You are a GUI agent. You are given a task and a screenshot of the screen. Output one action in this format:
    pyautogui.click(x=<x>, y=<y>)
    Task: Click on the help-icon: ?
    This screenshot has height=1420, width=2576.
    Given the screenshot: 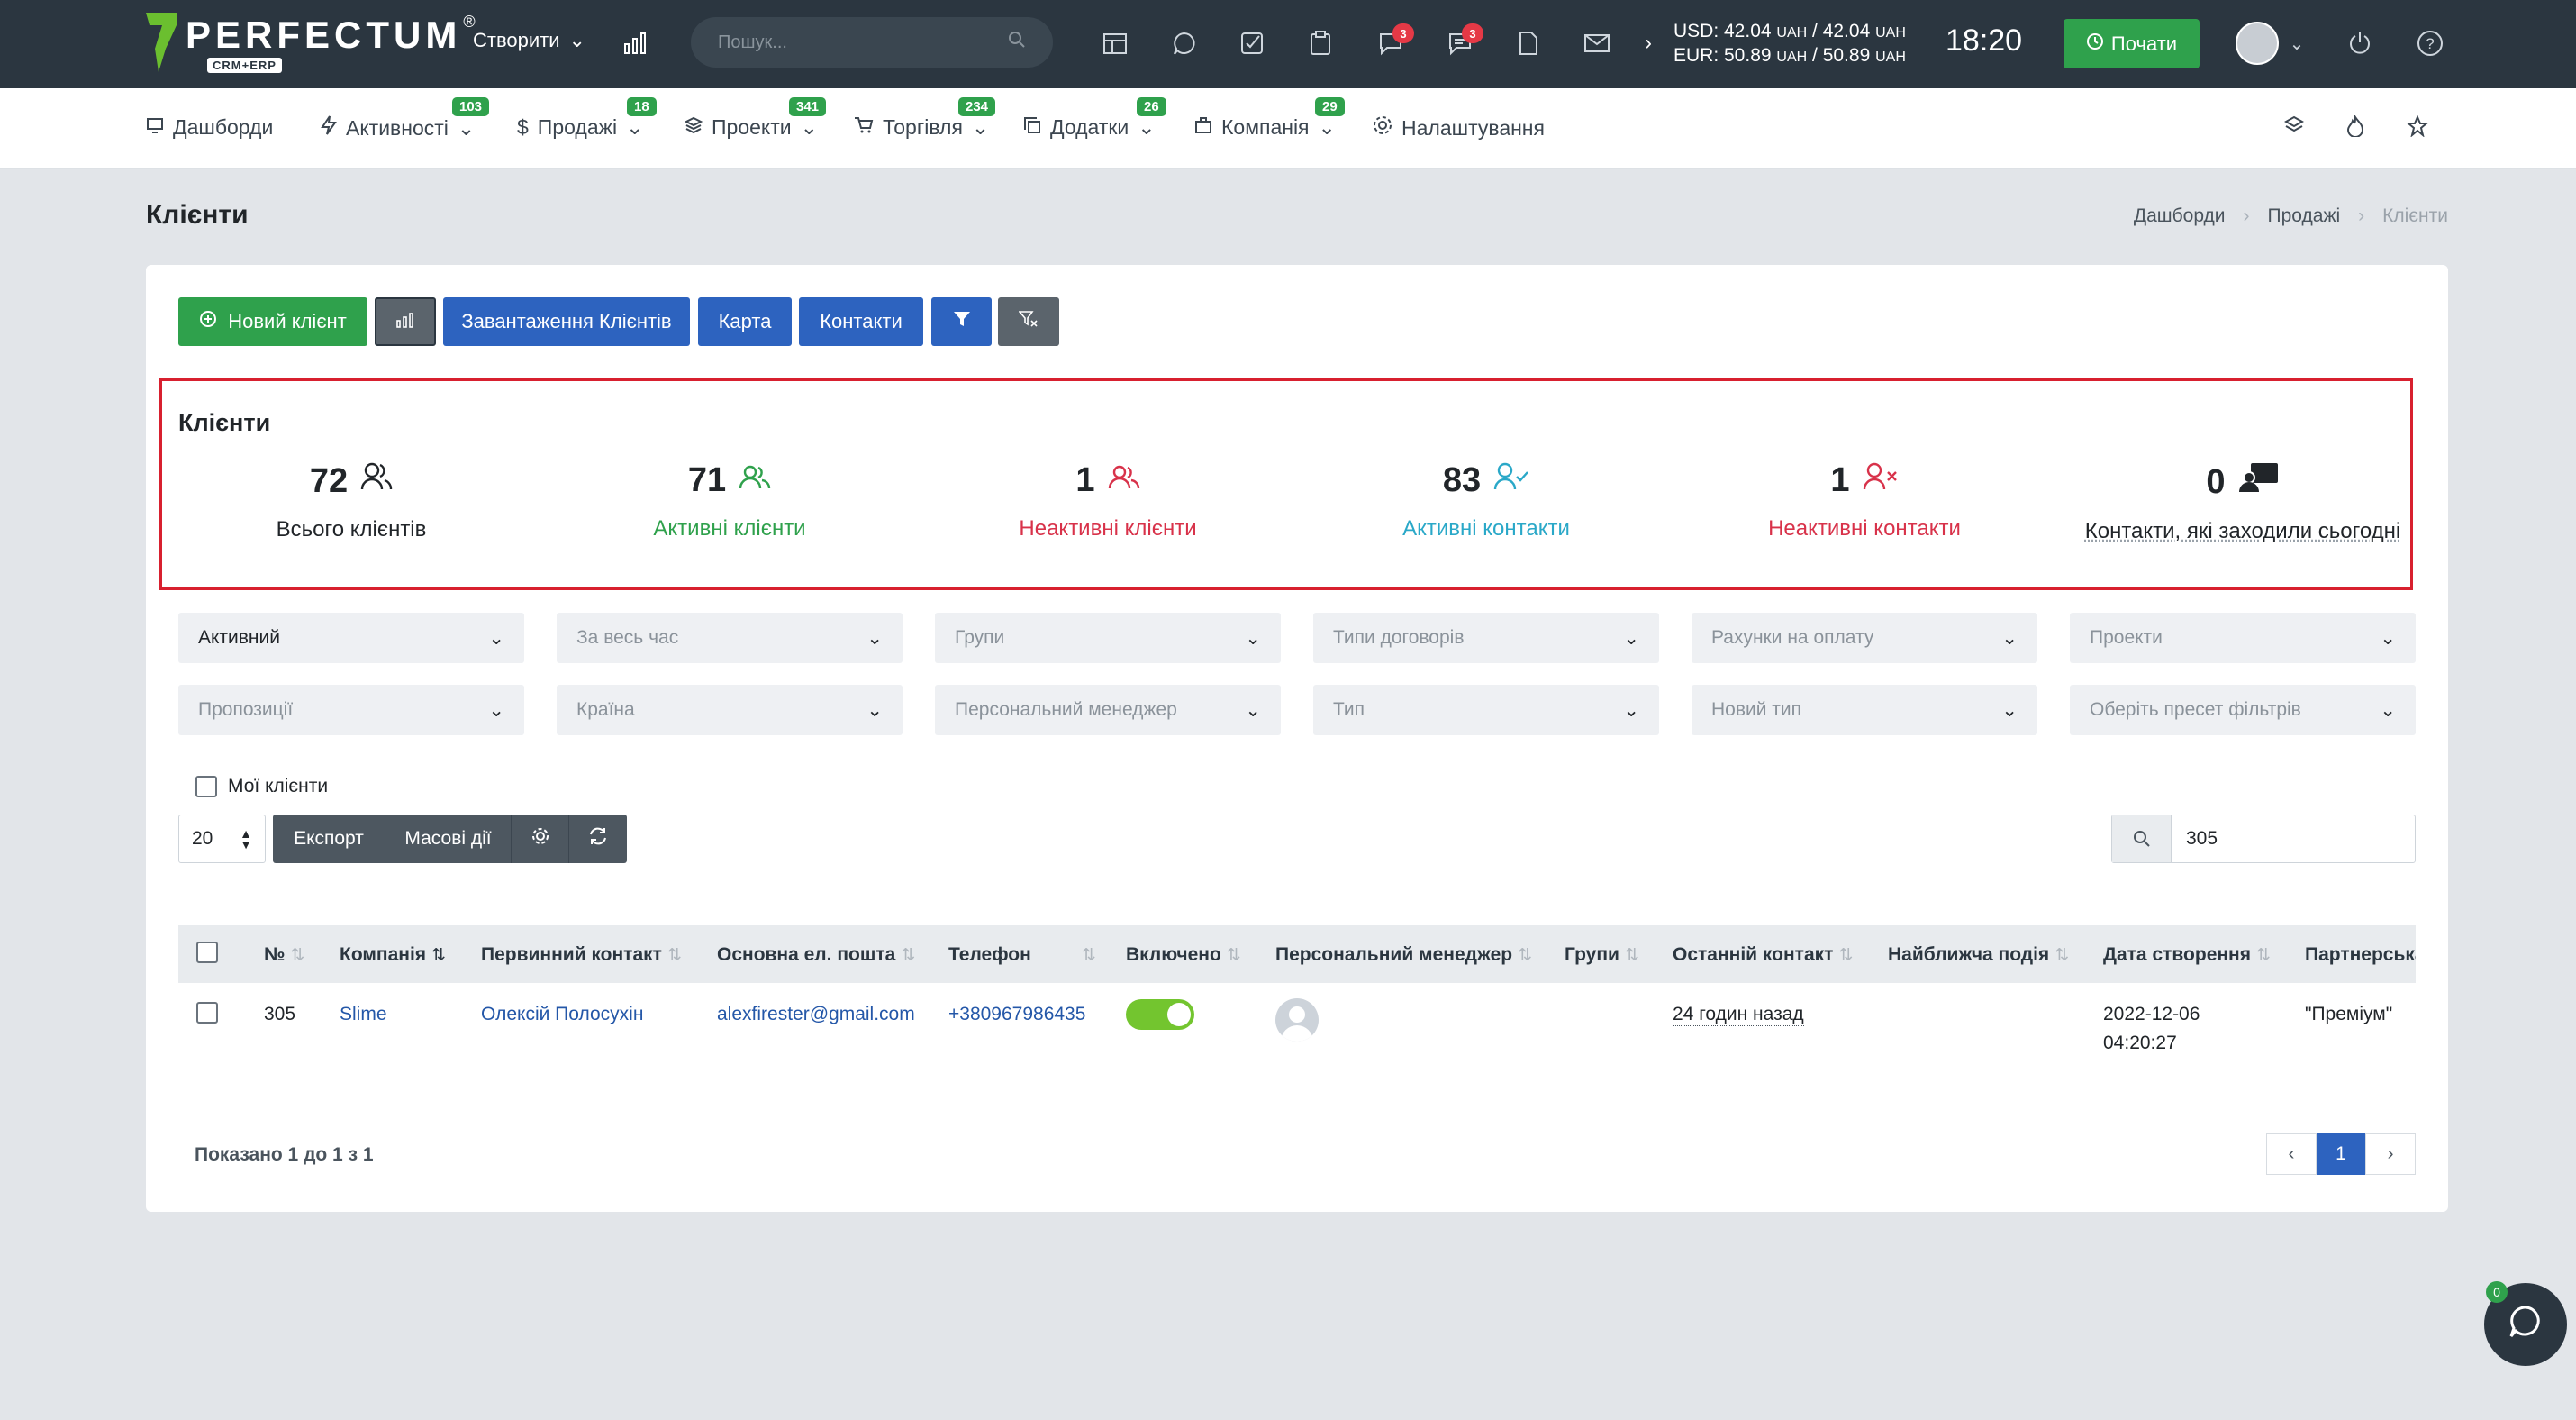 What is the action you would take?
    pyautogui.click(x=2430, y=43)
    